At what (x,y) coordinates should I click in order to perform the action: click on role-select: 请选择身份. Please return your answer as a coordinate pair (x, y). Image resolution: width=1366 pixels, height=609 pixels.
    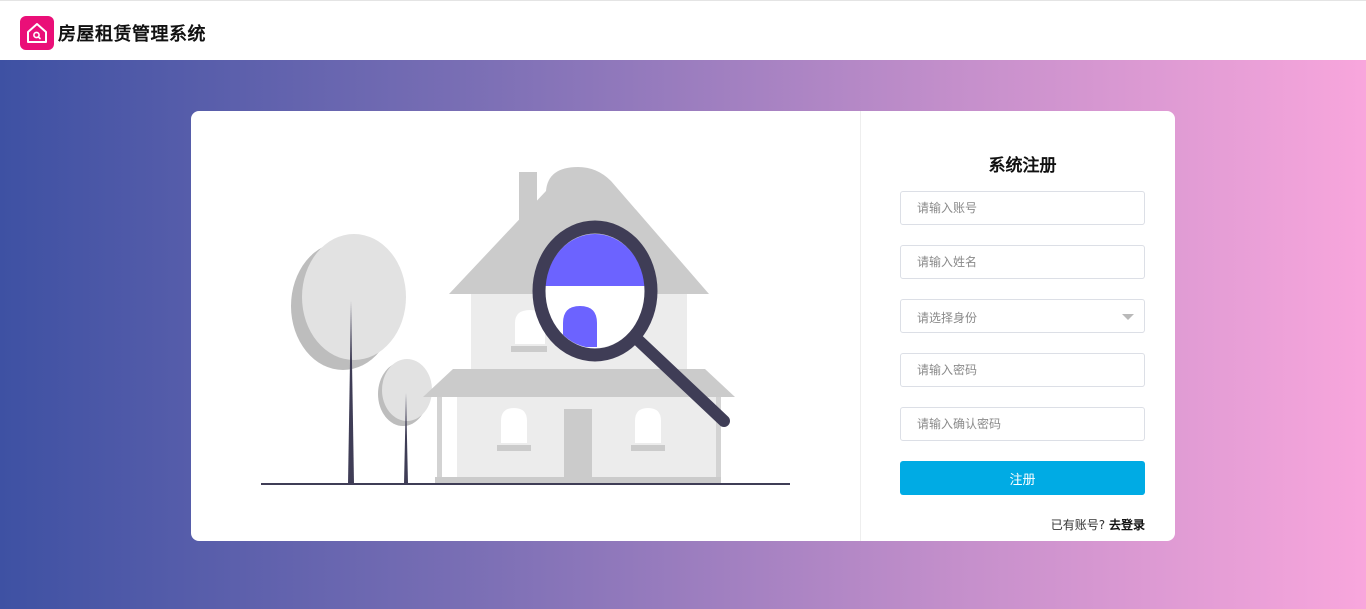
    Looking at the image, I should click on (1022, 316).